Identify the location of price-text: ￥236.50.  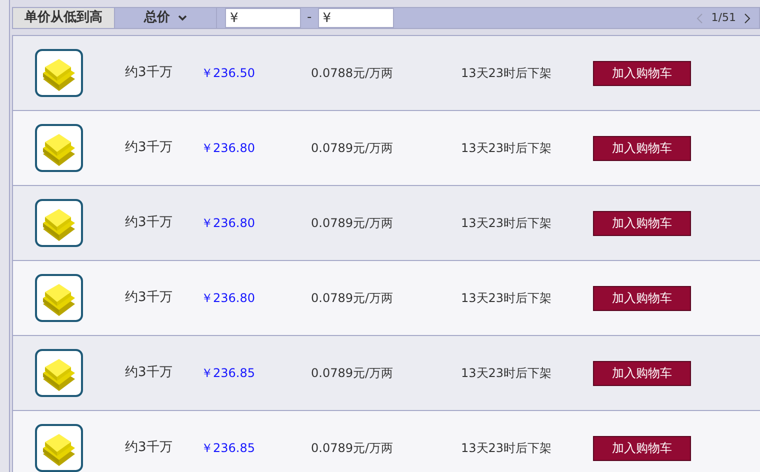
(228, 73).